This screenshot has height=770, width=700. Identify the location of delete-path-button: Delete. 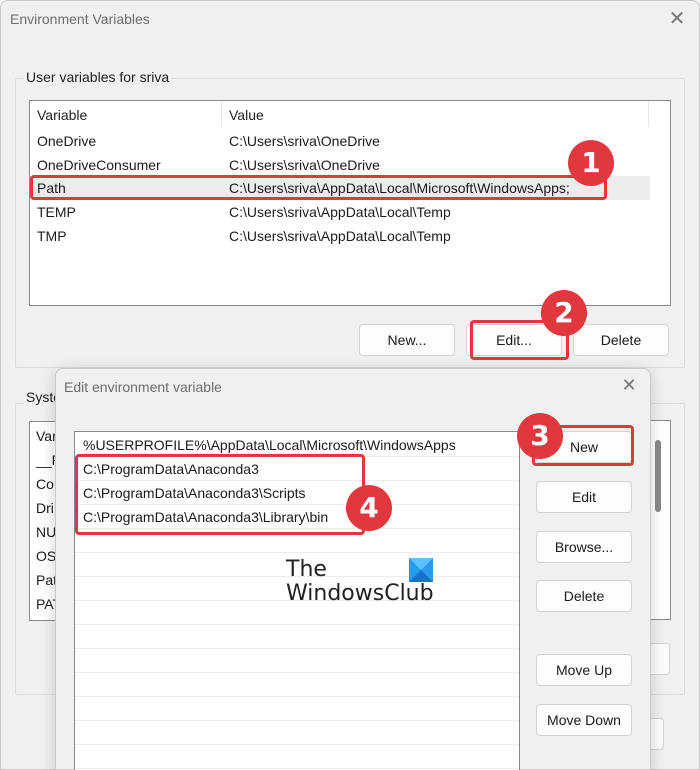
(584, 596).